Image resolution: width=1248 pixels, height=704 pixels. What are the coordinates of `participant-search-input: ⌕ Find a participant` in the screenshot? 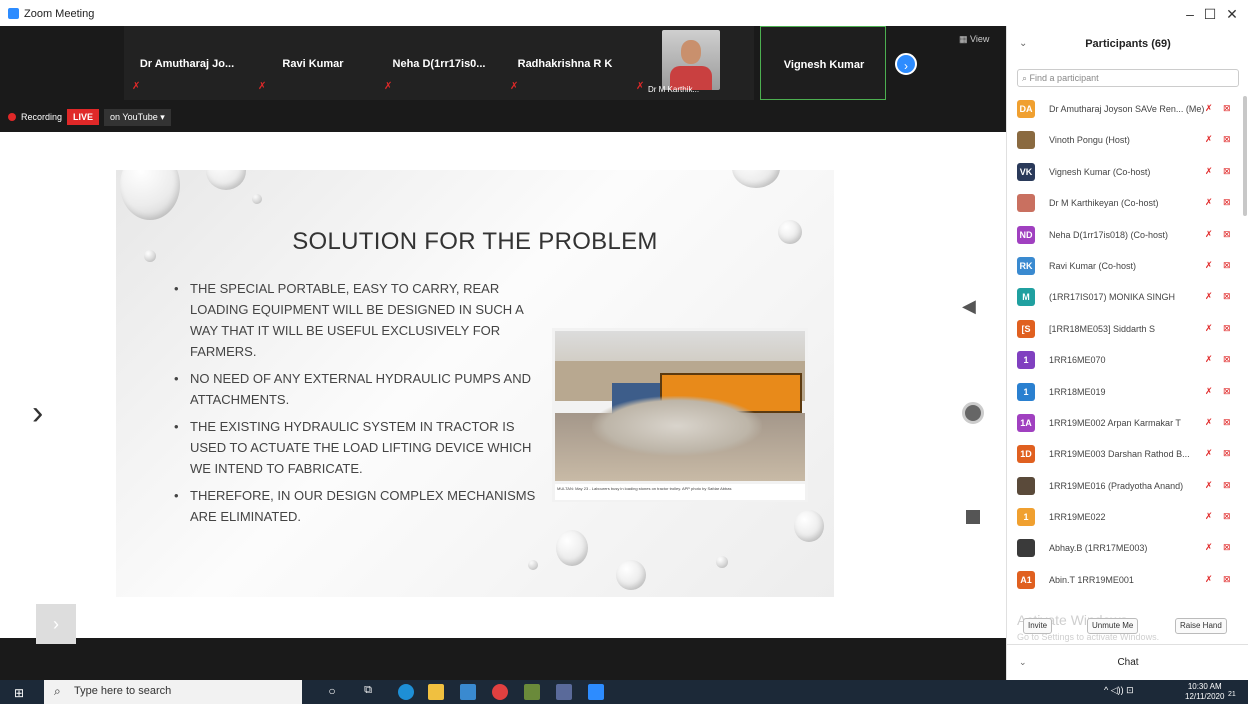 It's located at (1128, 78).